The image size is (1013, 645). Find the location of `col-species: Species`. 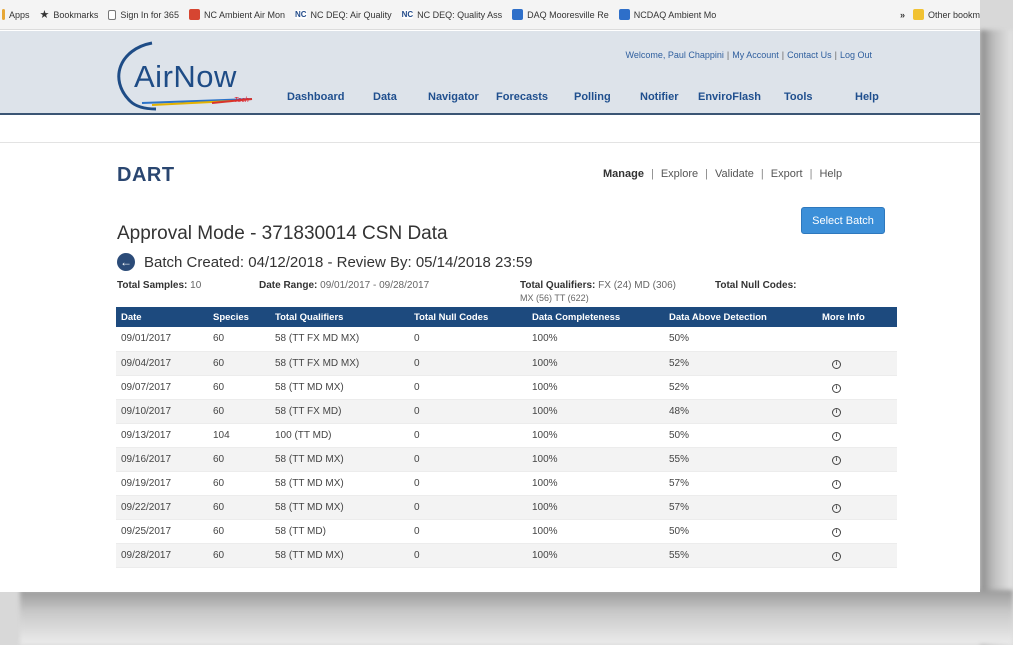

col-species: Species is located at coordinates (239, 317).